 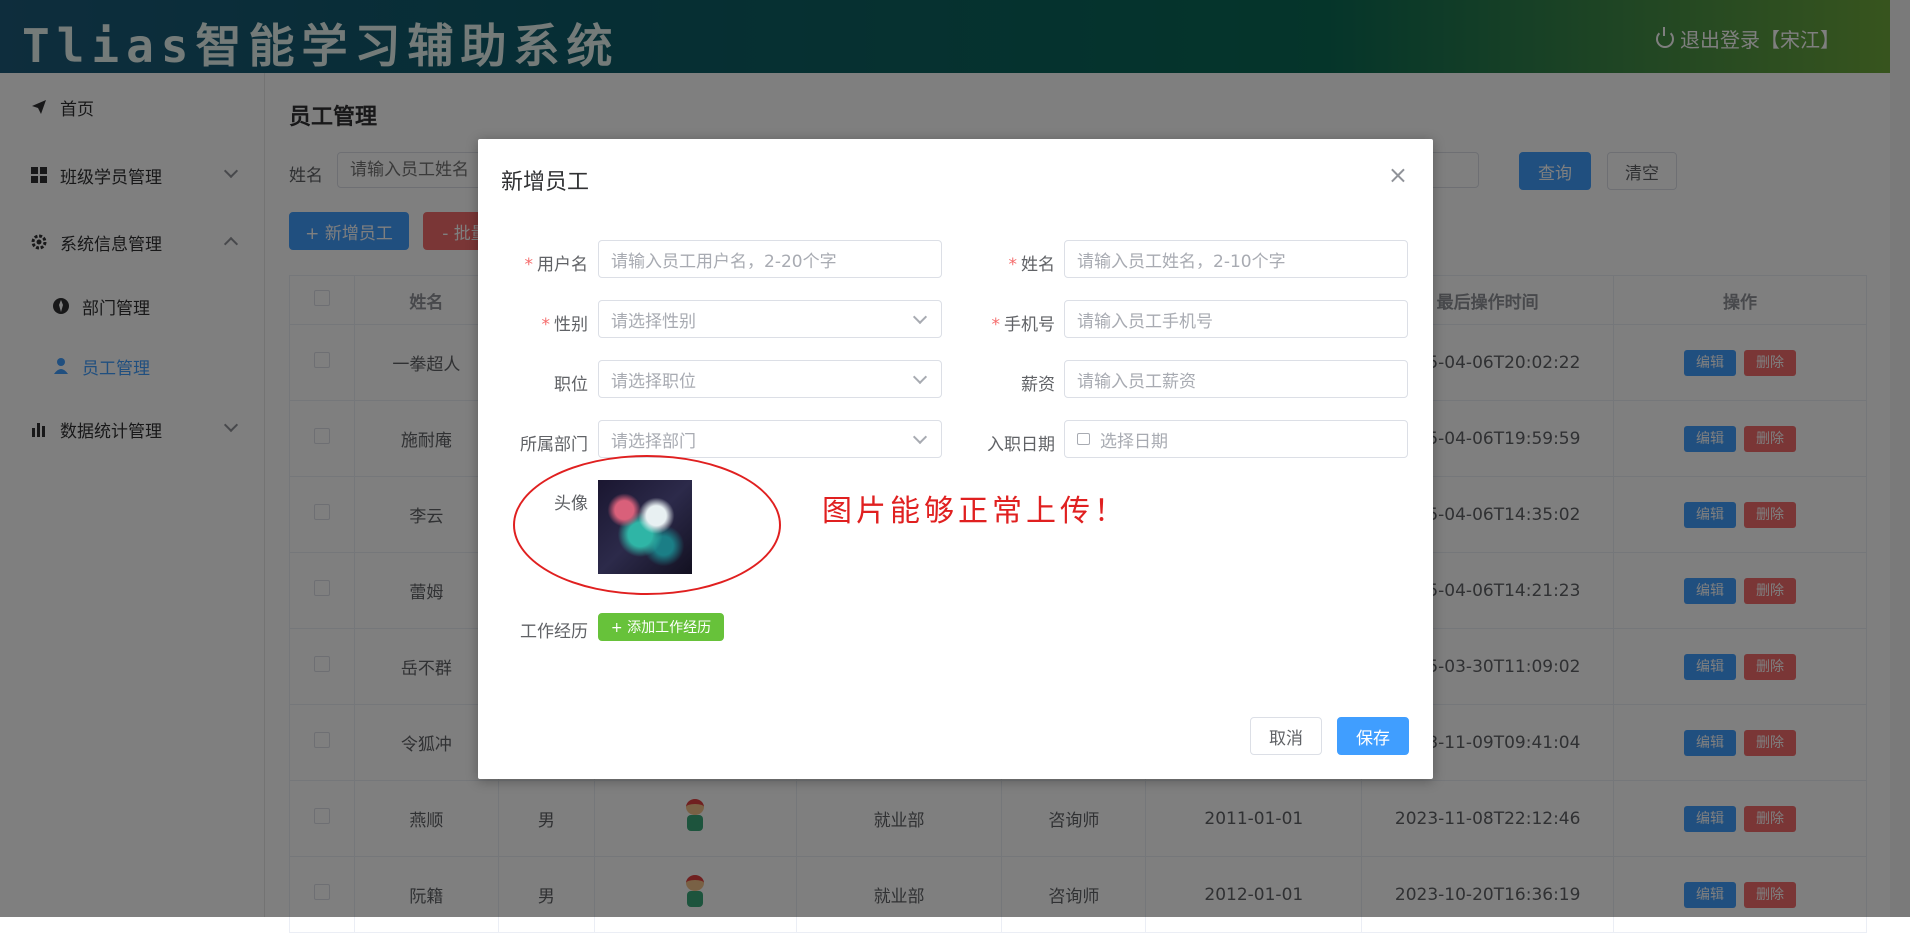 What do you see at coordinates (770, 379) in the screenshot?
I see `job-select: 请选择职位` at bounding box center [770, 379].